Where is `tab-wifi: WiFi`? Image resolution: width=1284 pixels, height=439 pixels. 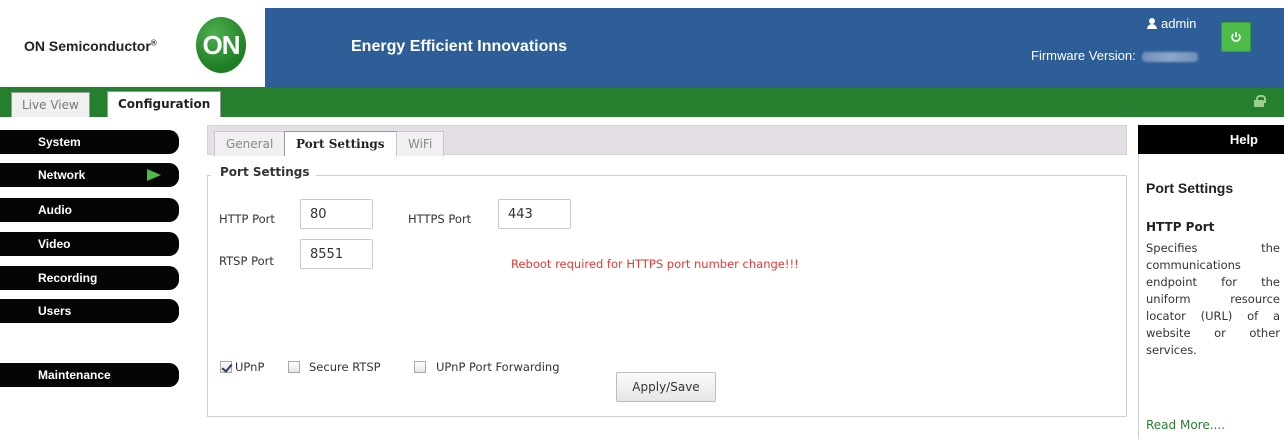 tab-wifi: WiFi is located at coordinates (420, 143).